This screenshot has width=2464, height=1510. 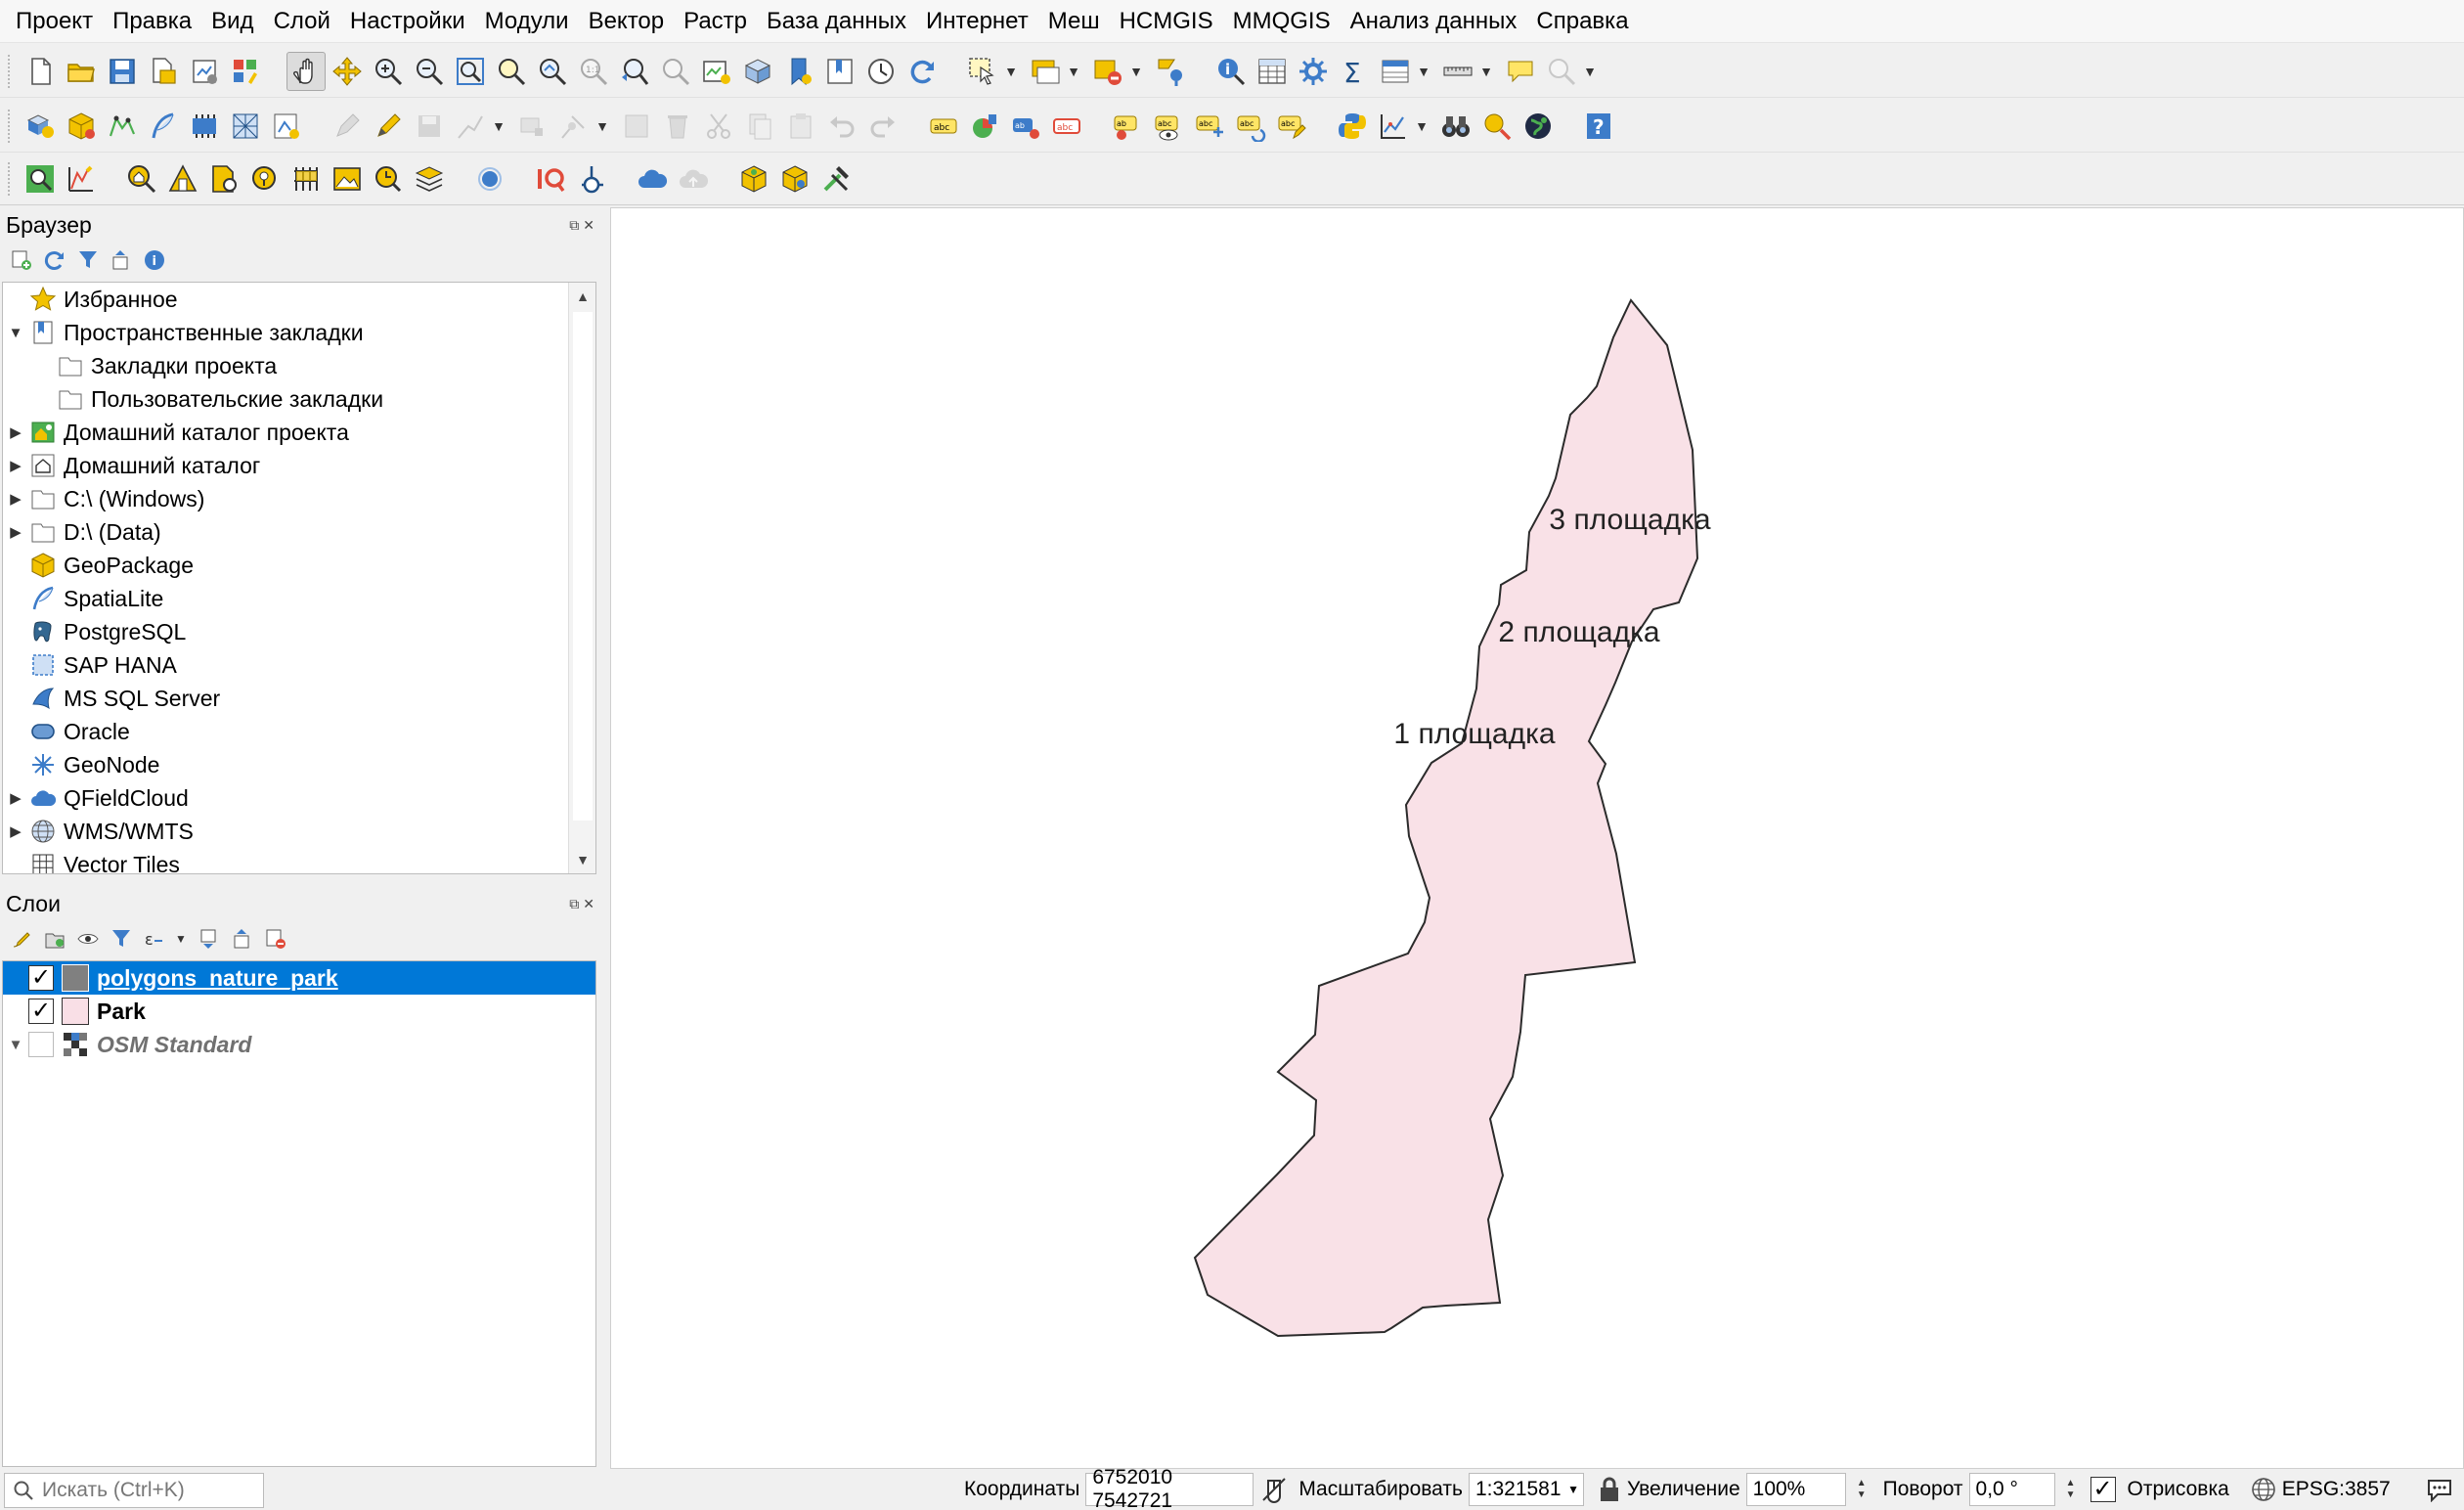 What do you see at coordinates (550, 179) in the screenshot?
I see `iq-plugin-icon` at bounding box center [550, 179].